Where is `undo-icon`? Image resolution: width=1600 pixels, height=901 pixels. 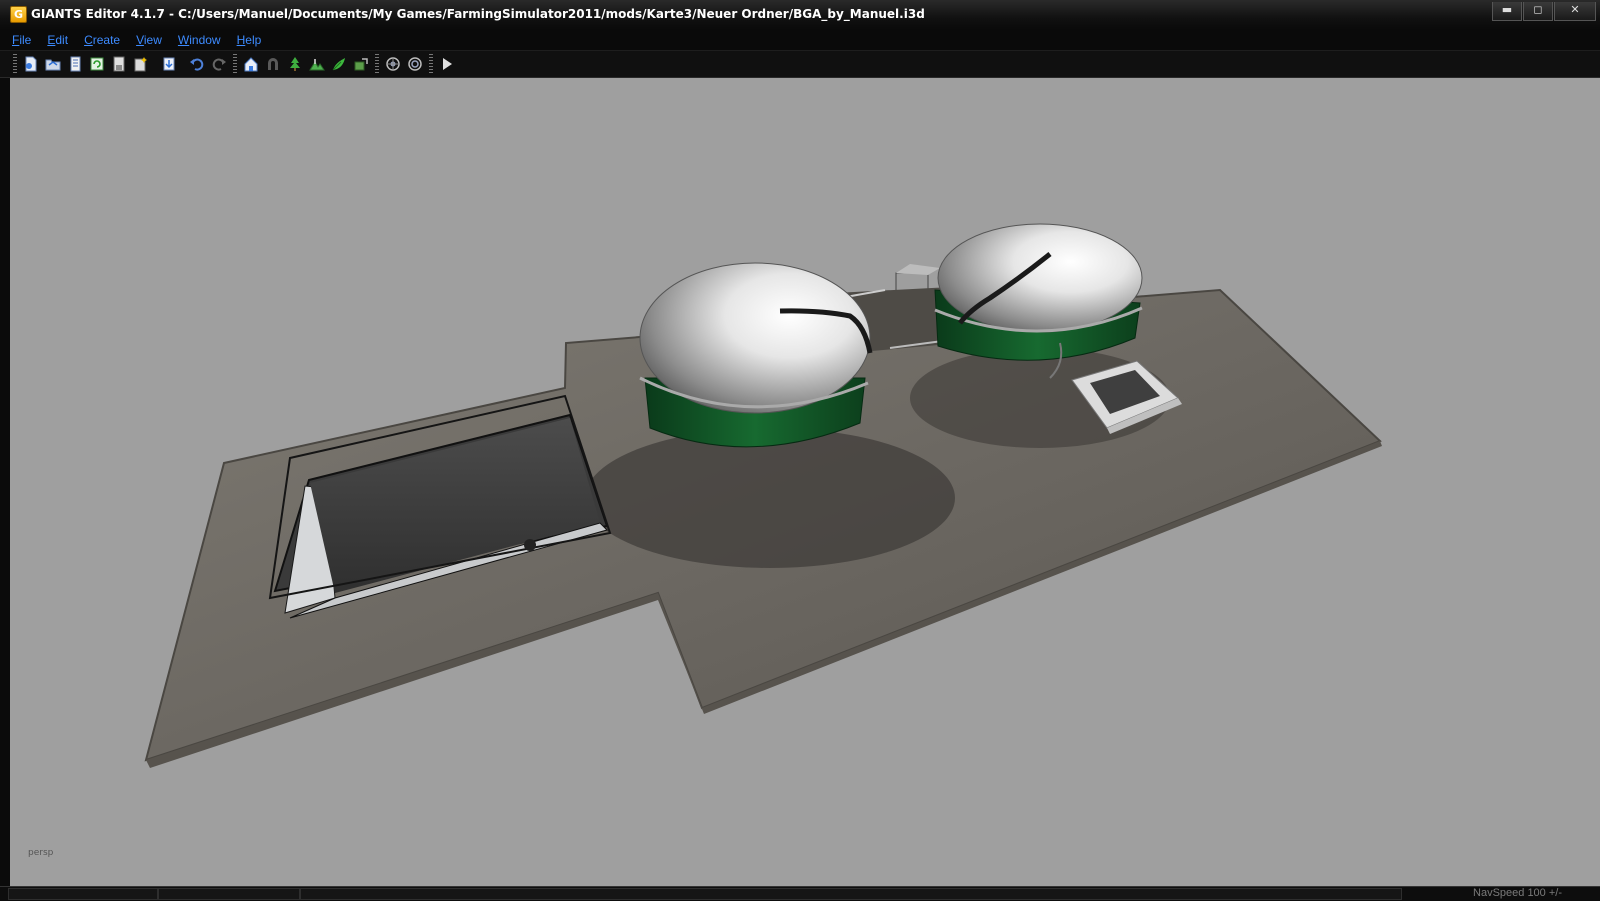 undo-icon is located at coordinates (197, 64).